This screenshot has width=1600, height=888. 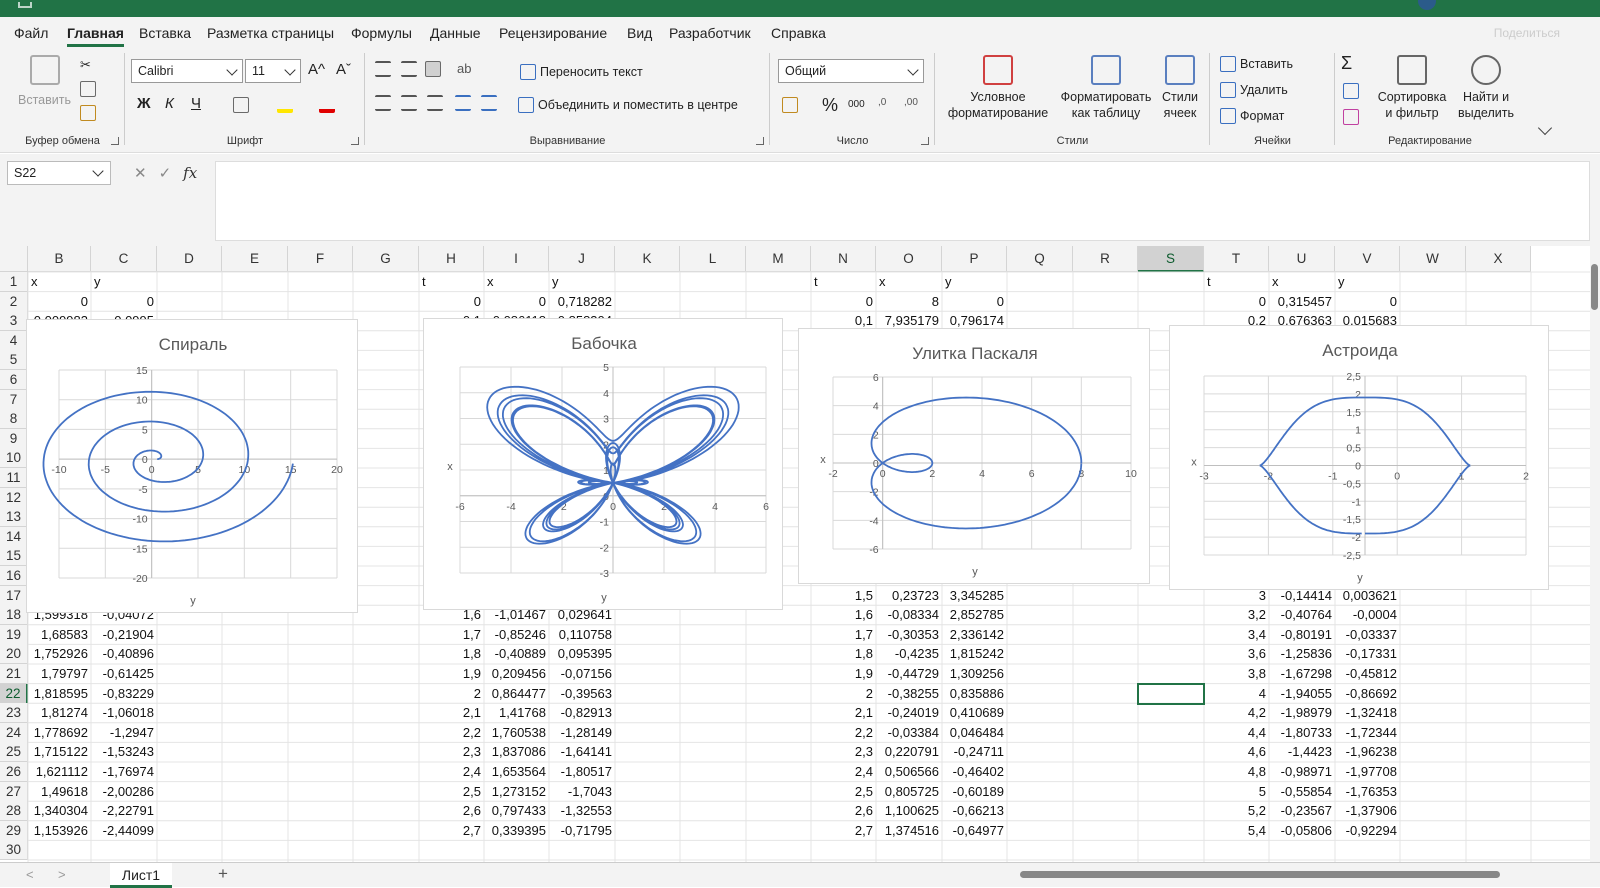 I want to click on cell-j26: -1,80517, so click(x=582, y=772).